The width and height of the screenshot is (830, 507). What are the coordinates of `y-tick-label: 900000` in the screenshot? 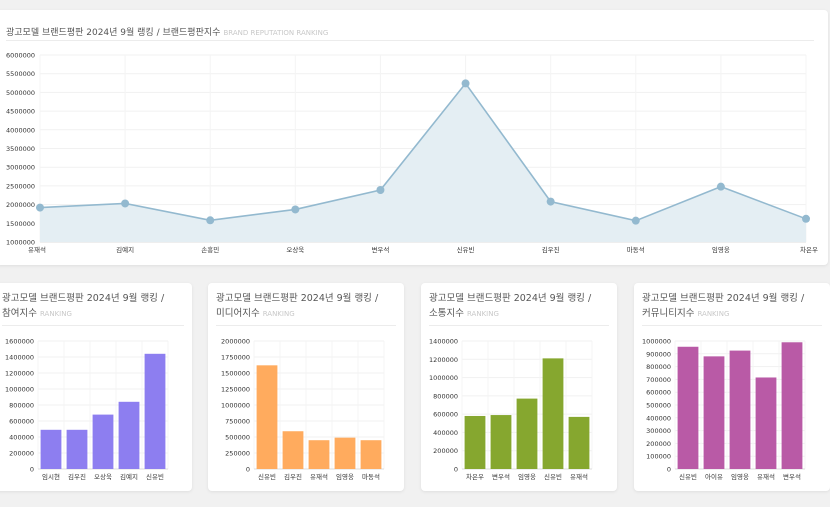 It's located at (658, 354).